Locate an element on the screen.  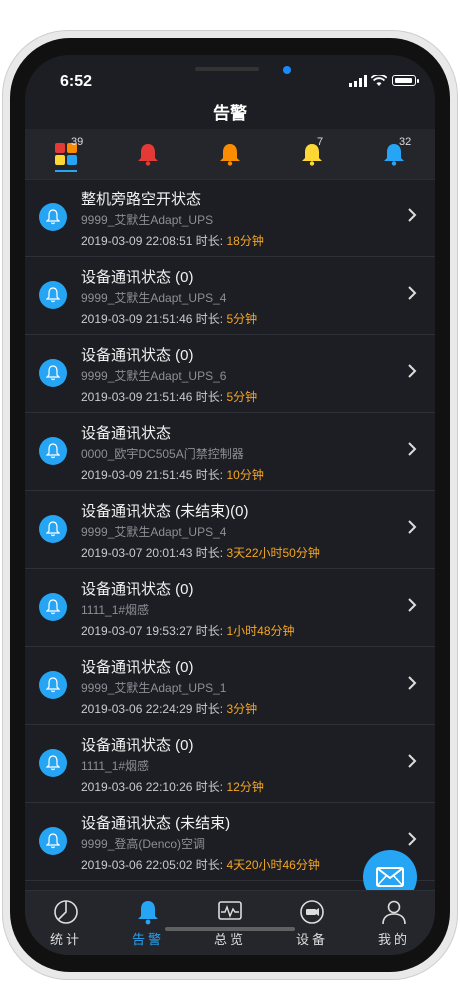
bell-red-icon is located at coordinates (148, 155).